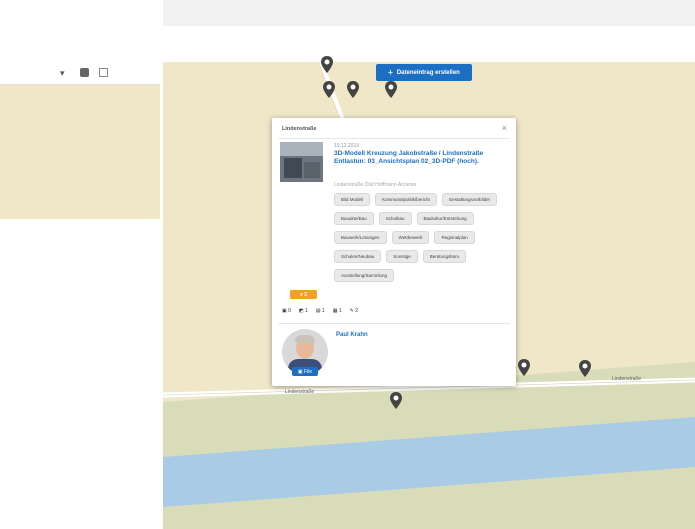 This screenshot has width=695, height=529. Describe the element at coordinates (84, 72) in the screenshot. I see `tag-icon` at that location.